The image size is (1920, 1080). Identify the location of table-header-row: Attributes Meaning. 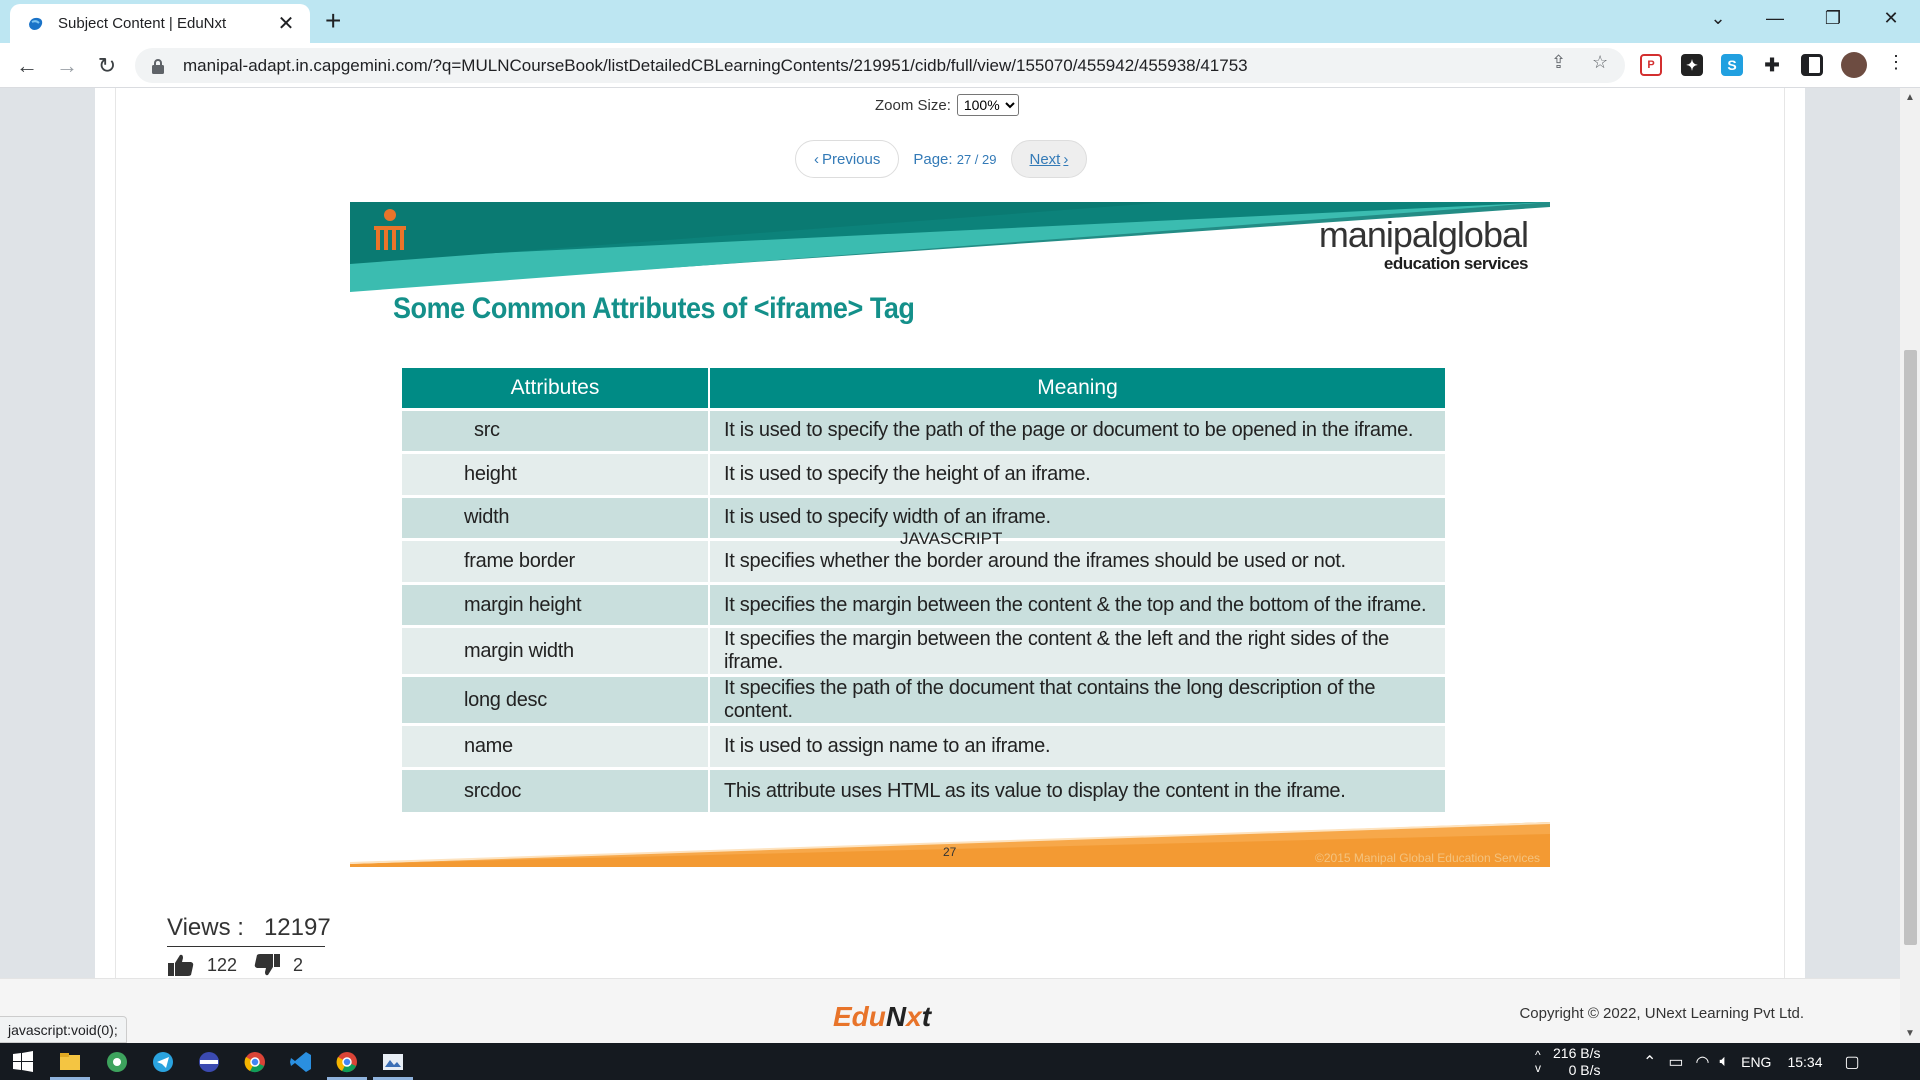
(924, 388).